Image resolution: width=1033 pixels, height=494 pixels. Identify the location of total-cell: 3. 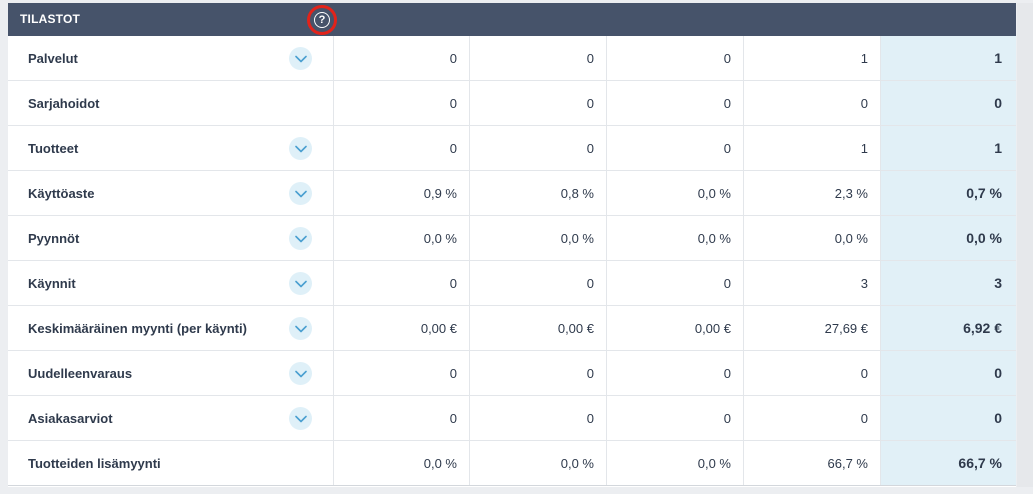
(948, 283).